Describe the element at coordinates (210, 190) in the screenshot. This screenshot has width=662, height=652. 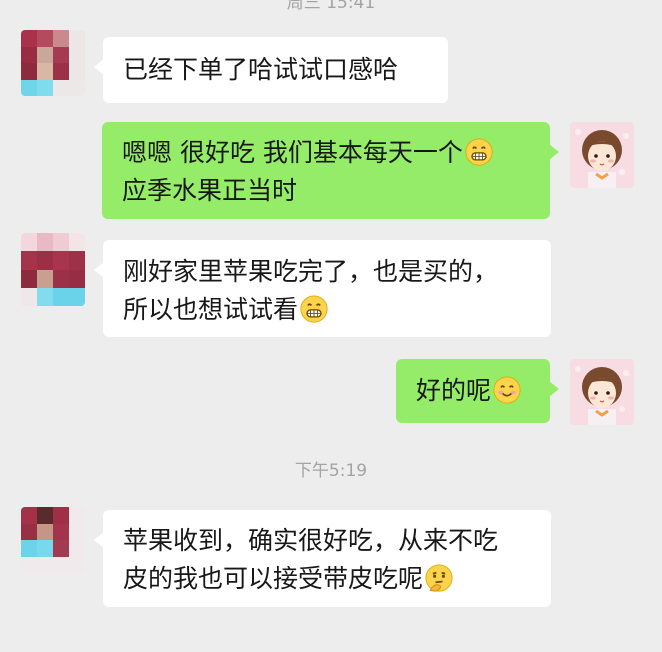
I see `message-text: 应季水果正当时` at that location.